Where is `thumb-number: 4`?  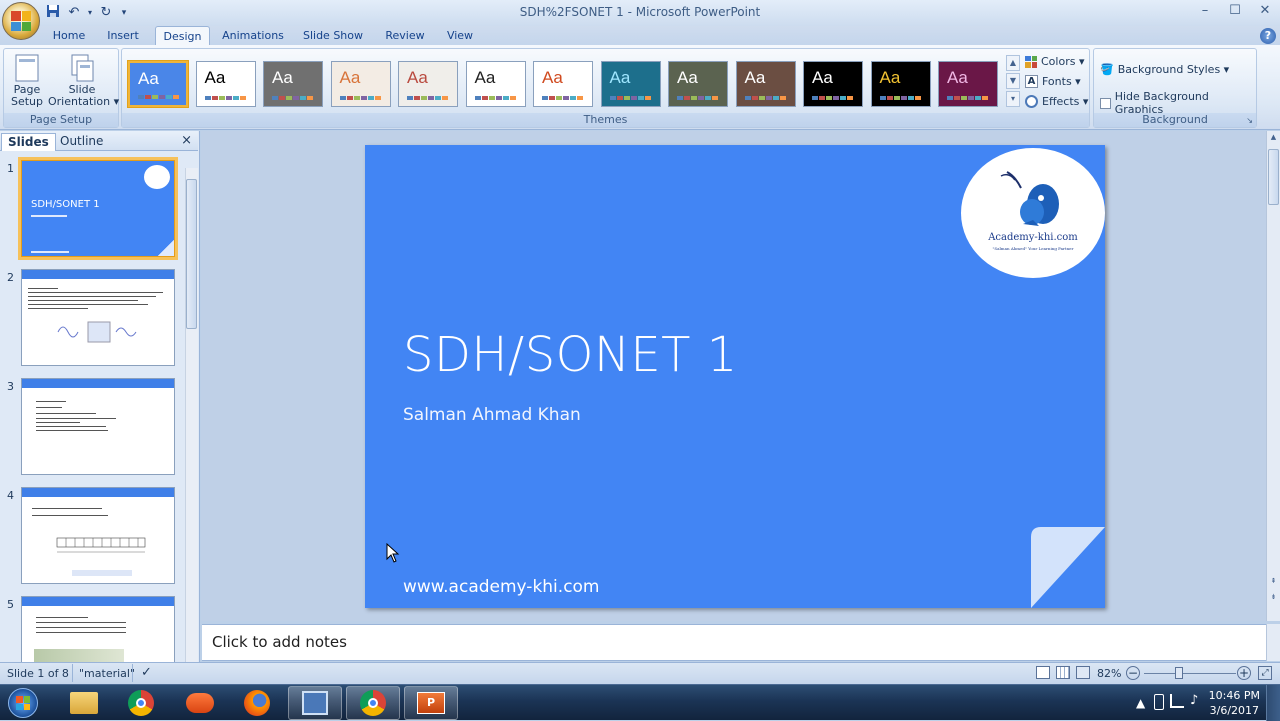 thumb-number: 4 is located at coordinates (10, 495).